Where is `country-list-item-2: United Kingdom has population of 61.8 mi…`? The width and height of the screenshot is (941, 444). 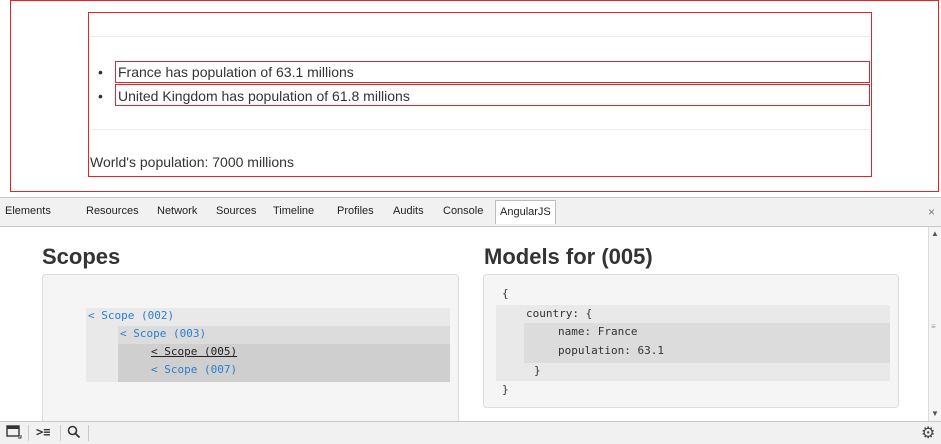 country-list-item-2: United Kingdom has population of 61.8 mi… is located at coordinates (264, 96).